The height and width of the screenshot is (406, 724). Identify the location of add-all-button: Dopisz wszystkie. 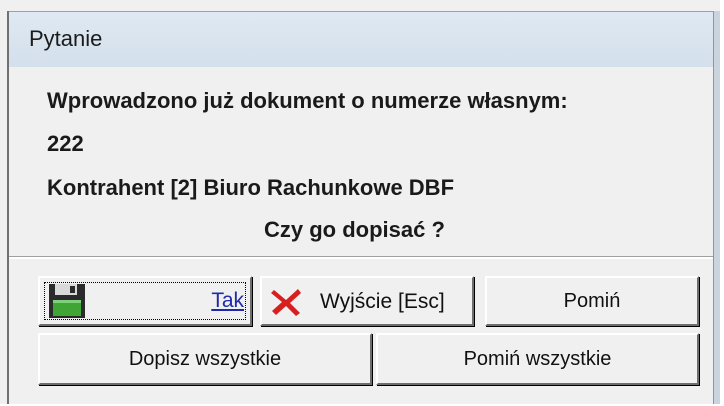
(205, 359).